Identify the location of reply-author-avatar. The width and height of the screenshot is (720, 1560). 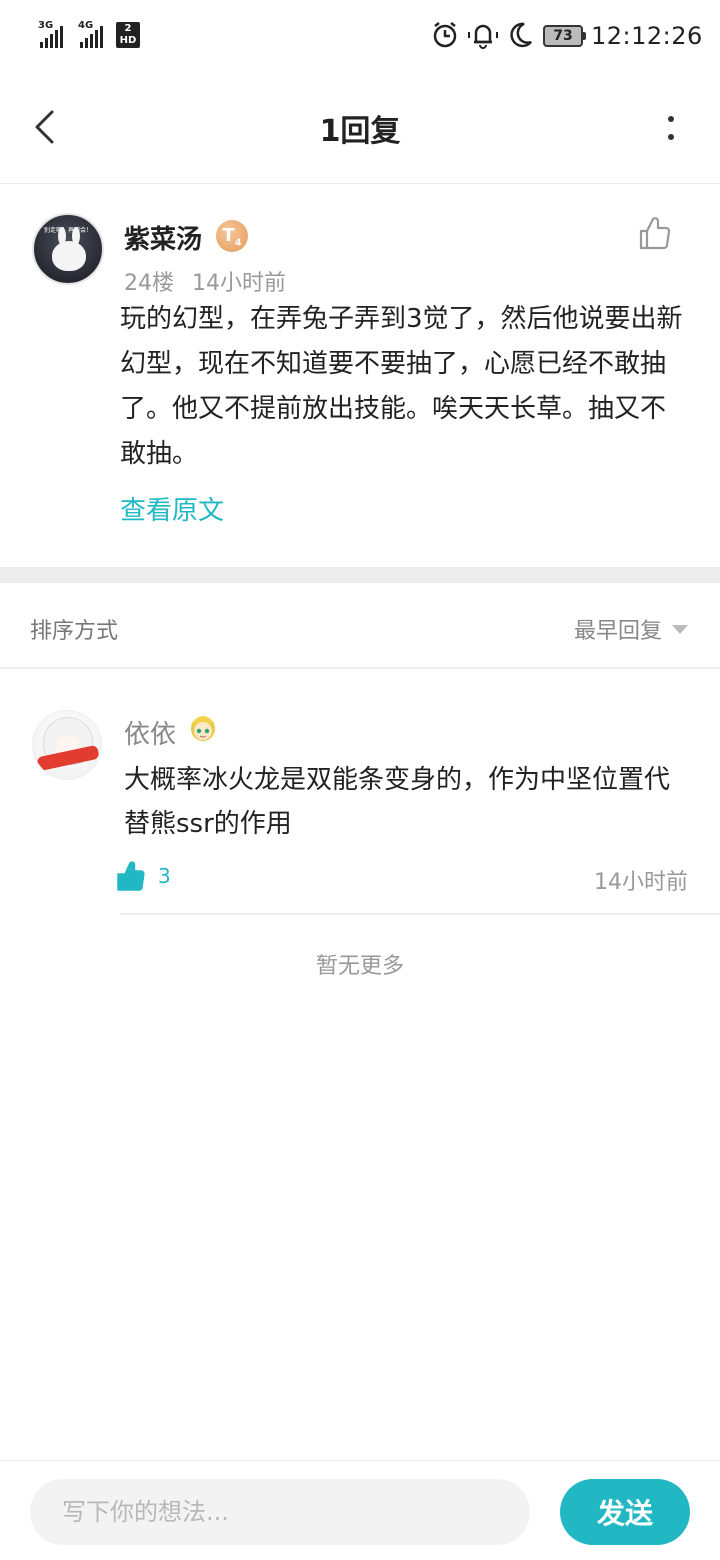
(67, 745).